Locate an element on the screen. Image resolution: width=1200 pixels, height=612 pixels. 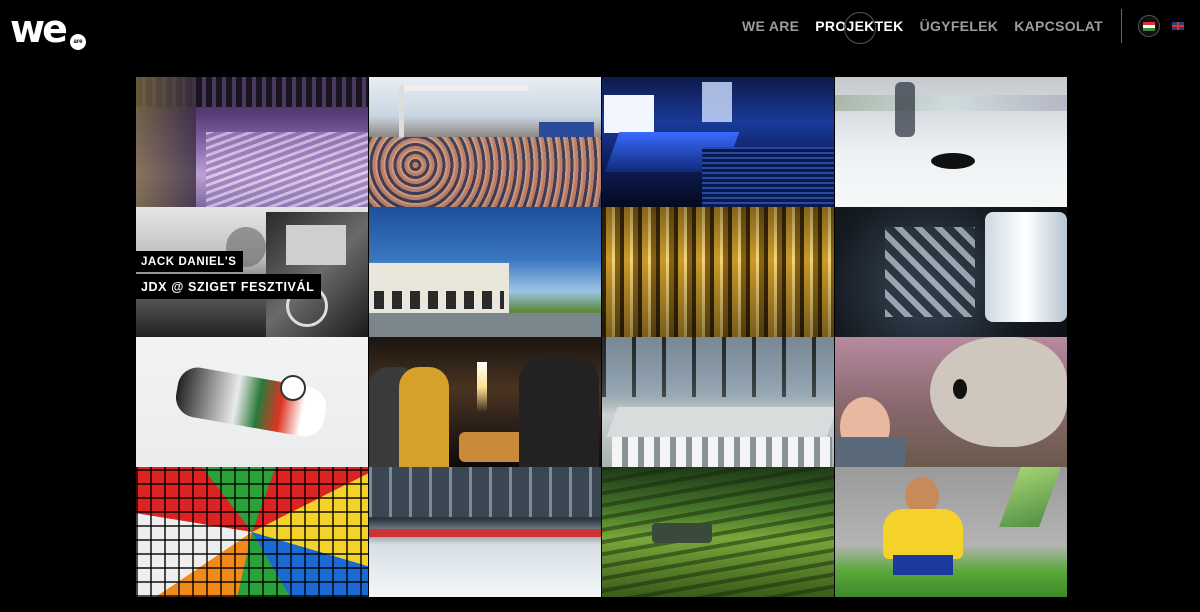
boy-shirt is located at coordinates (923, 534).